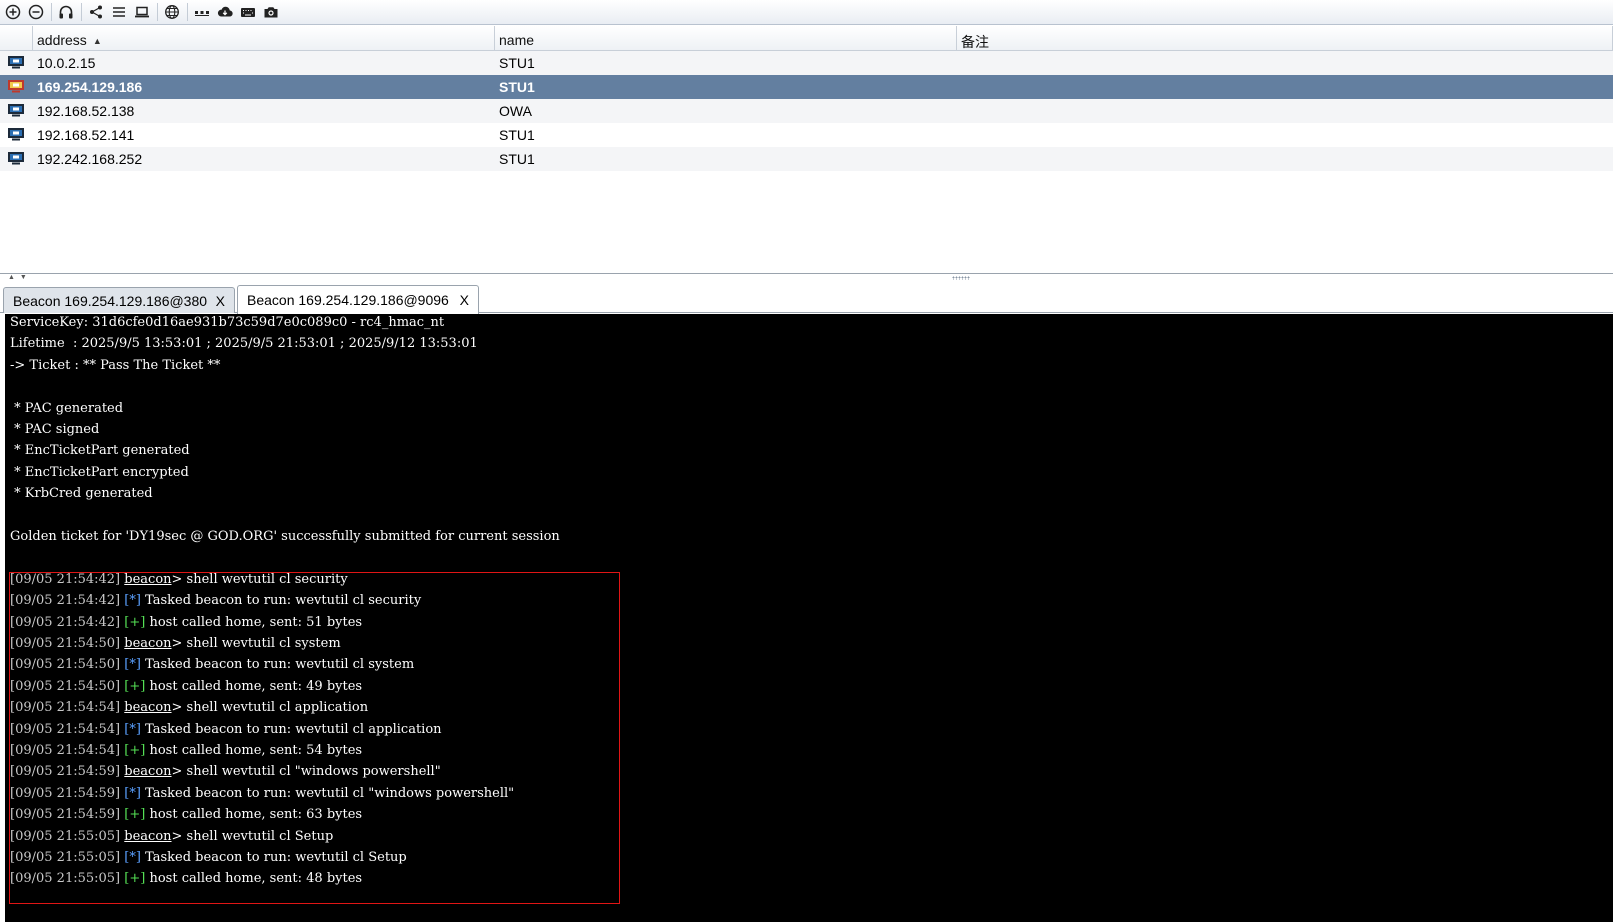  Describe the element at coordinates (806, 63) in the screenshot. I see `table-row: 10.0.2.15 STU1` at that location.